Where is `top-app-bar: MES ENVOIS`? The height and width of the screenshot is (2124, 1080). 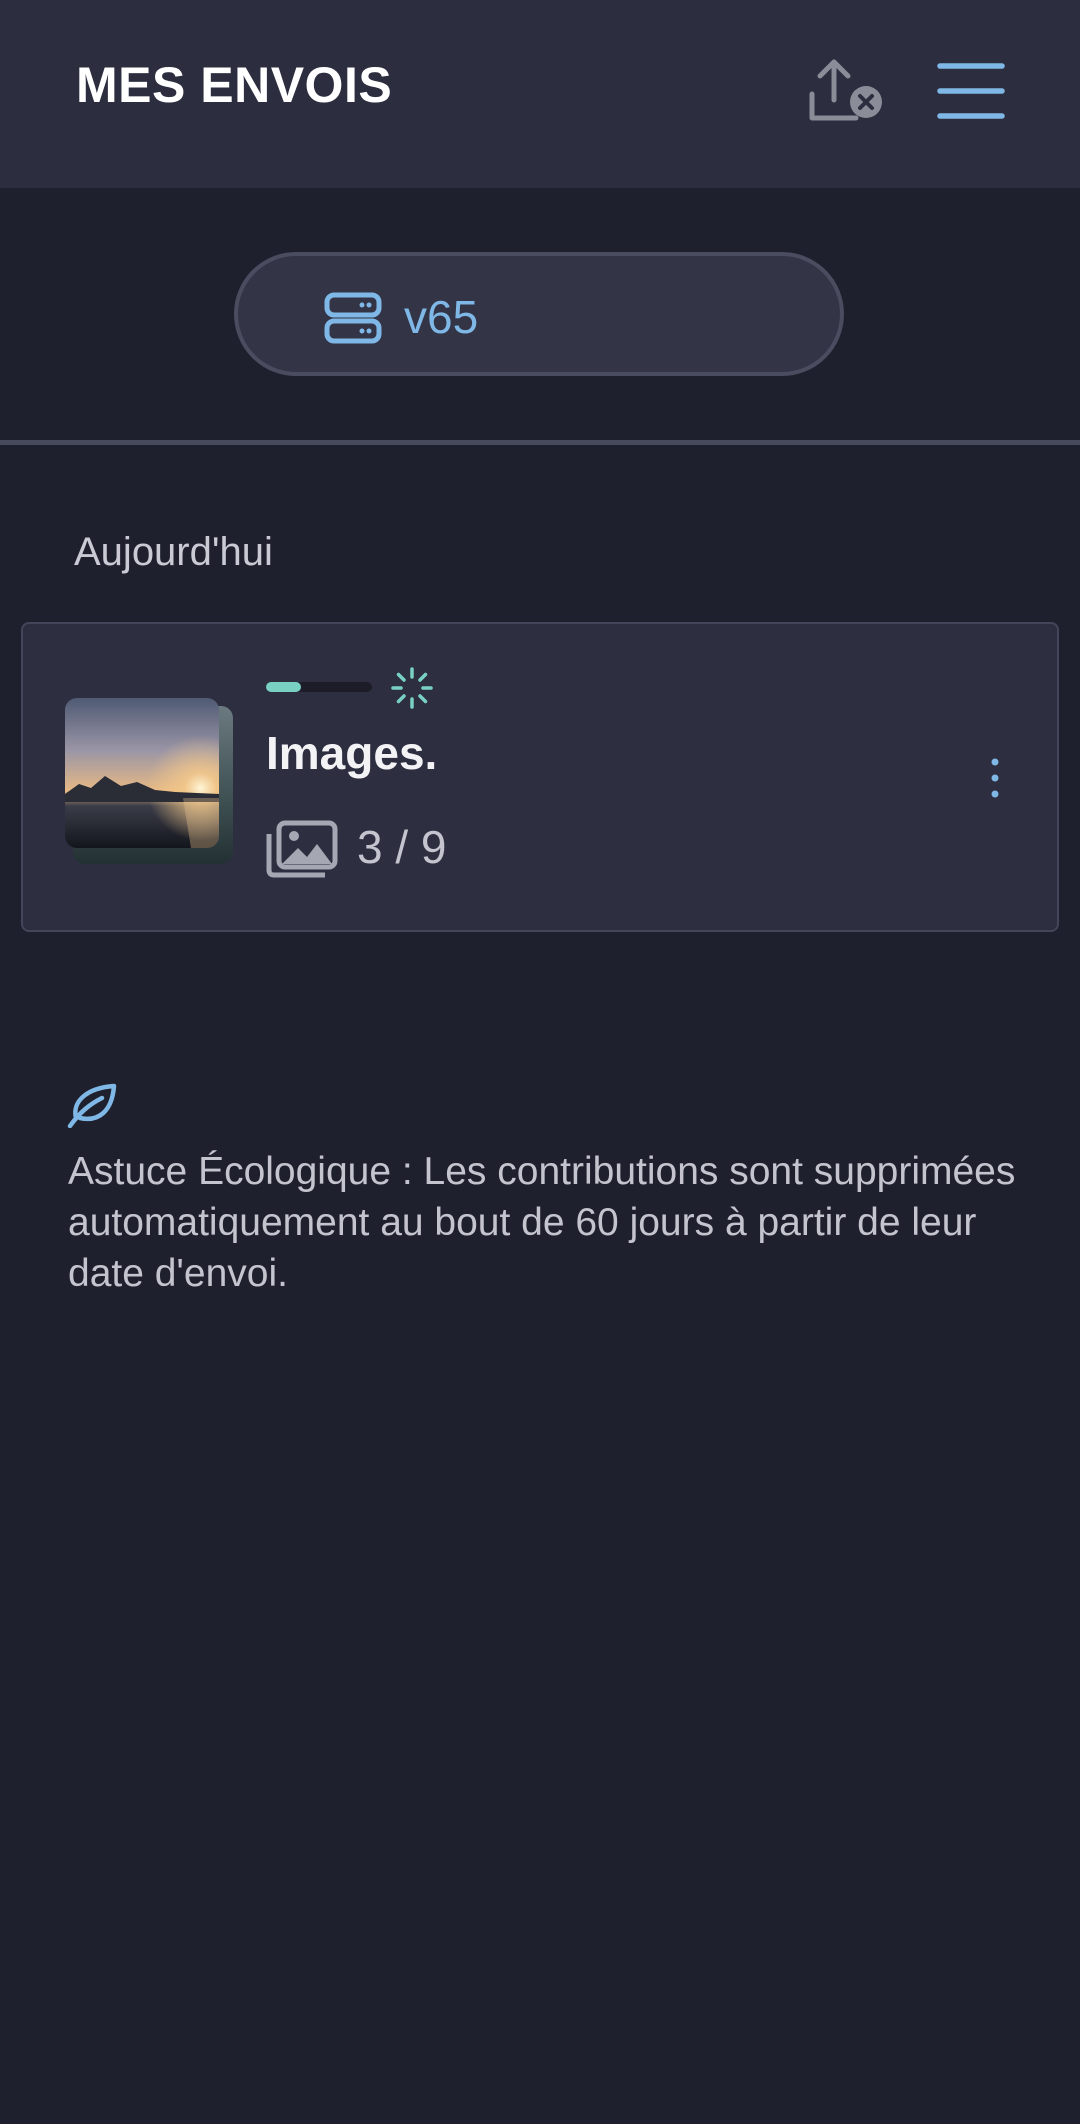
top-app-bar: MES ENVOIS is located at coordinates (540, 94).